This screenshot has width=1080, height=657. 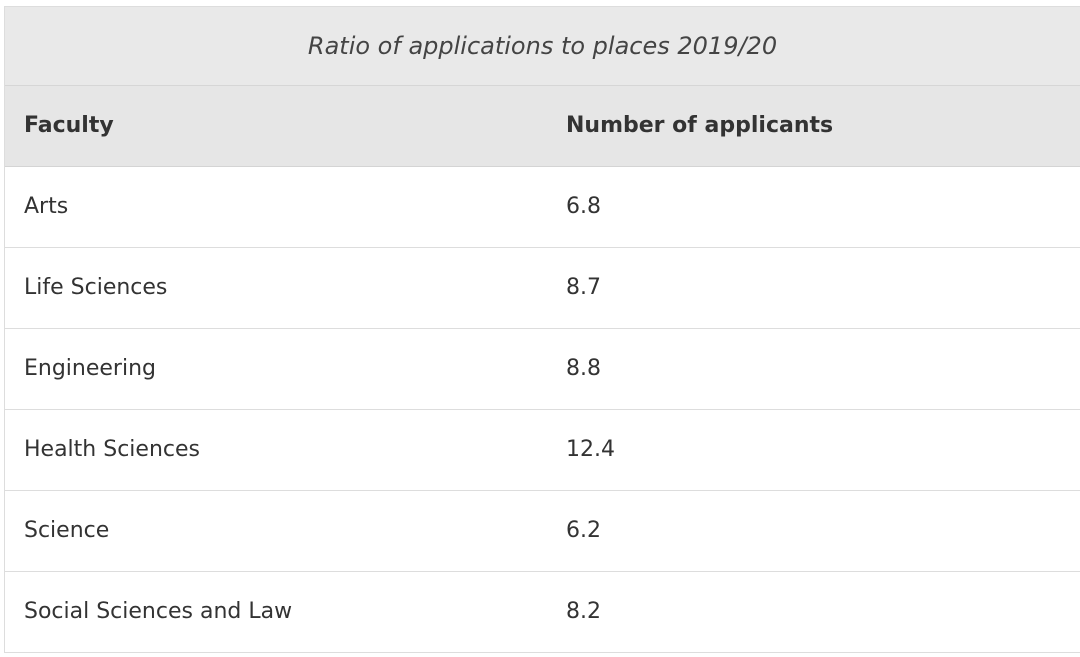 I want to click on cell-faculty: Life Sciences, so click(x=276, y=288).